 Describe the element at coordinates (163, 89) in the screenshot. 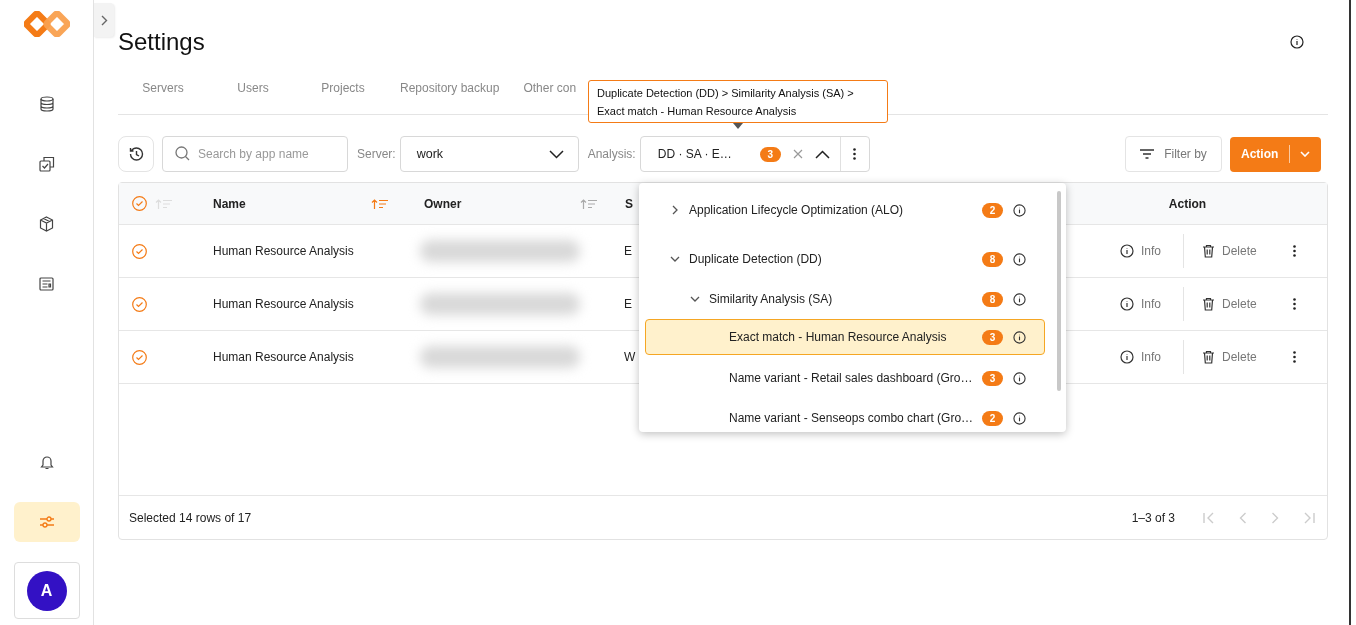

I see `tab: Servers` at that location.